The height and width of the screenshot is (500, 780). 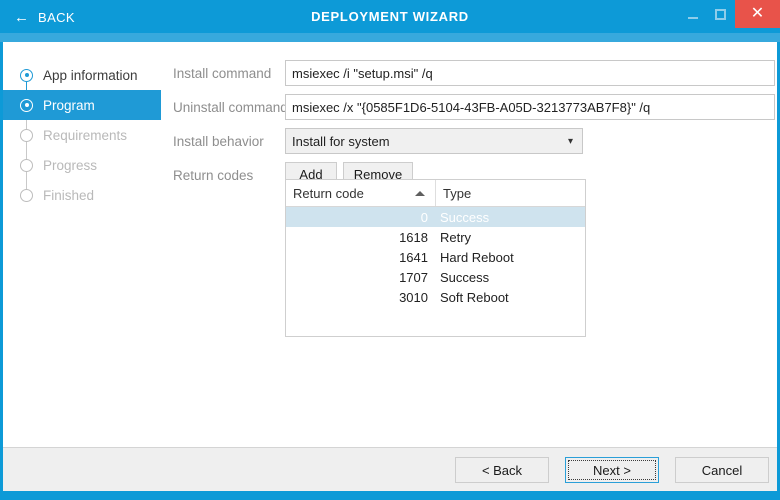 What do you see at coordinates (420, 193) in the screenshot?
I see `sort-ascending-icon` at bounding box center [420, 193].